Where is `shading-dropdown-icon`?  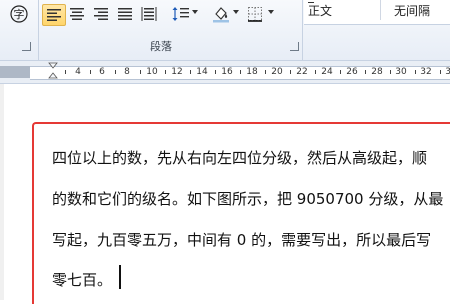 shading-dropdown-icon is located at coordinates (236, 12).